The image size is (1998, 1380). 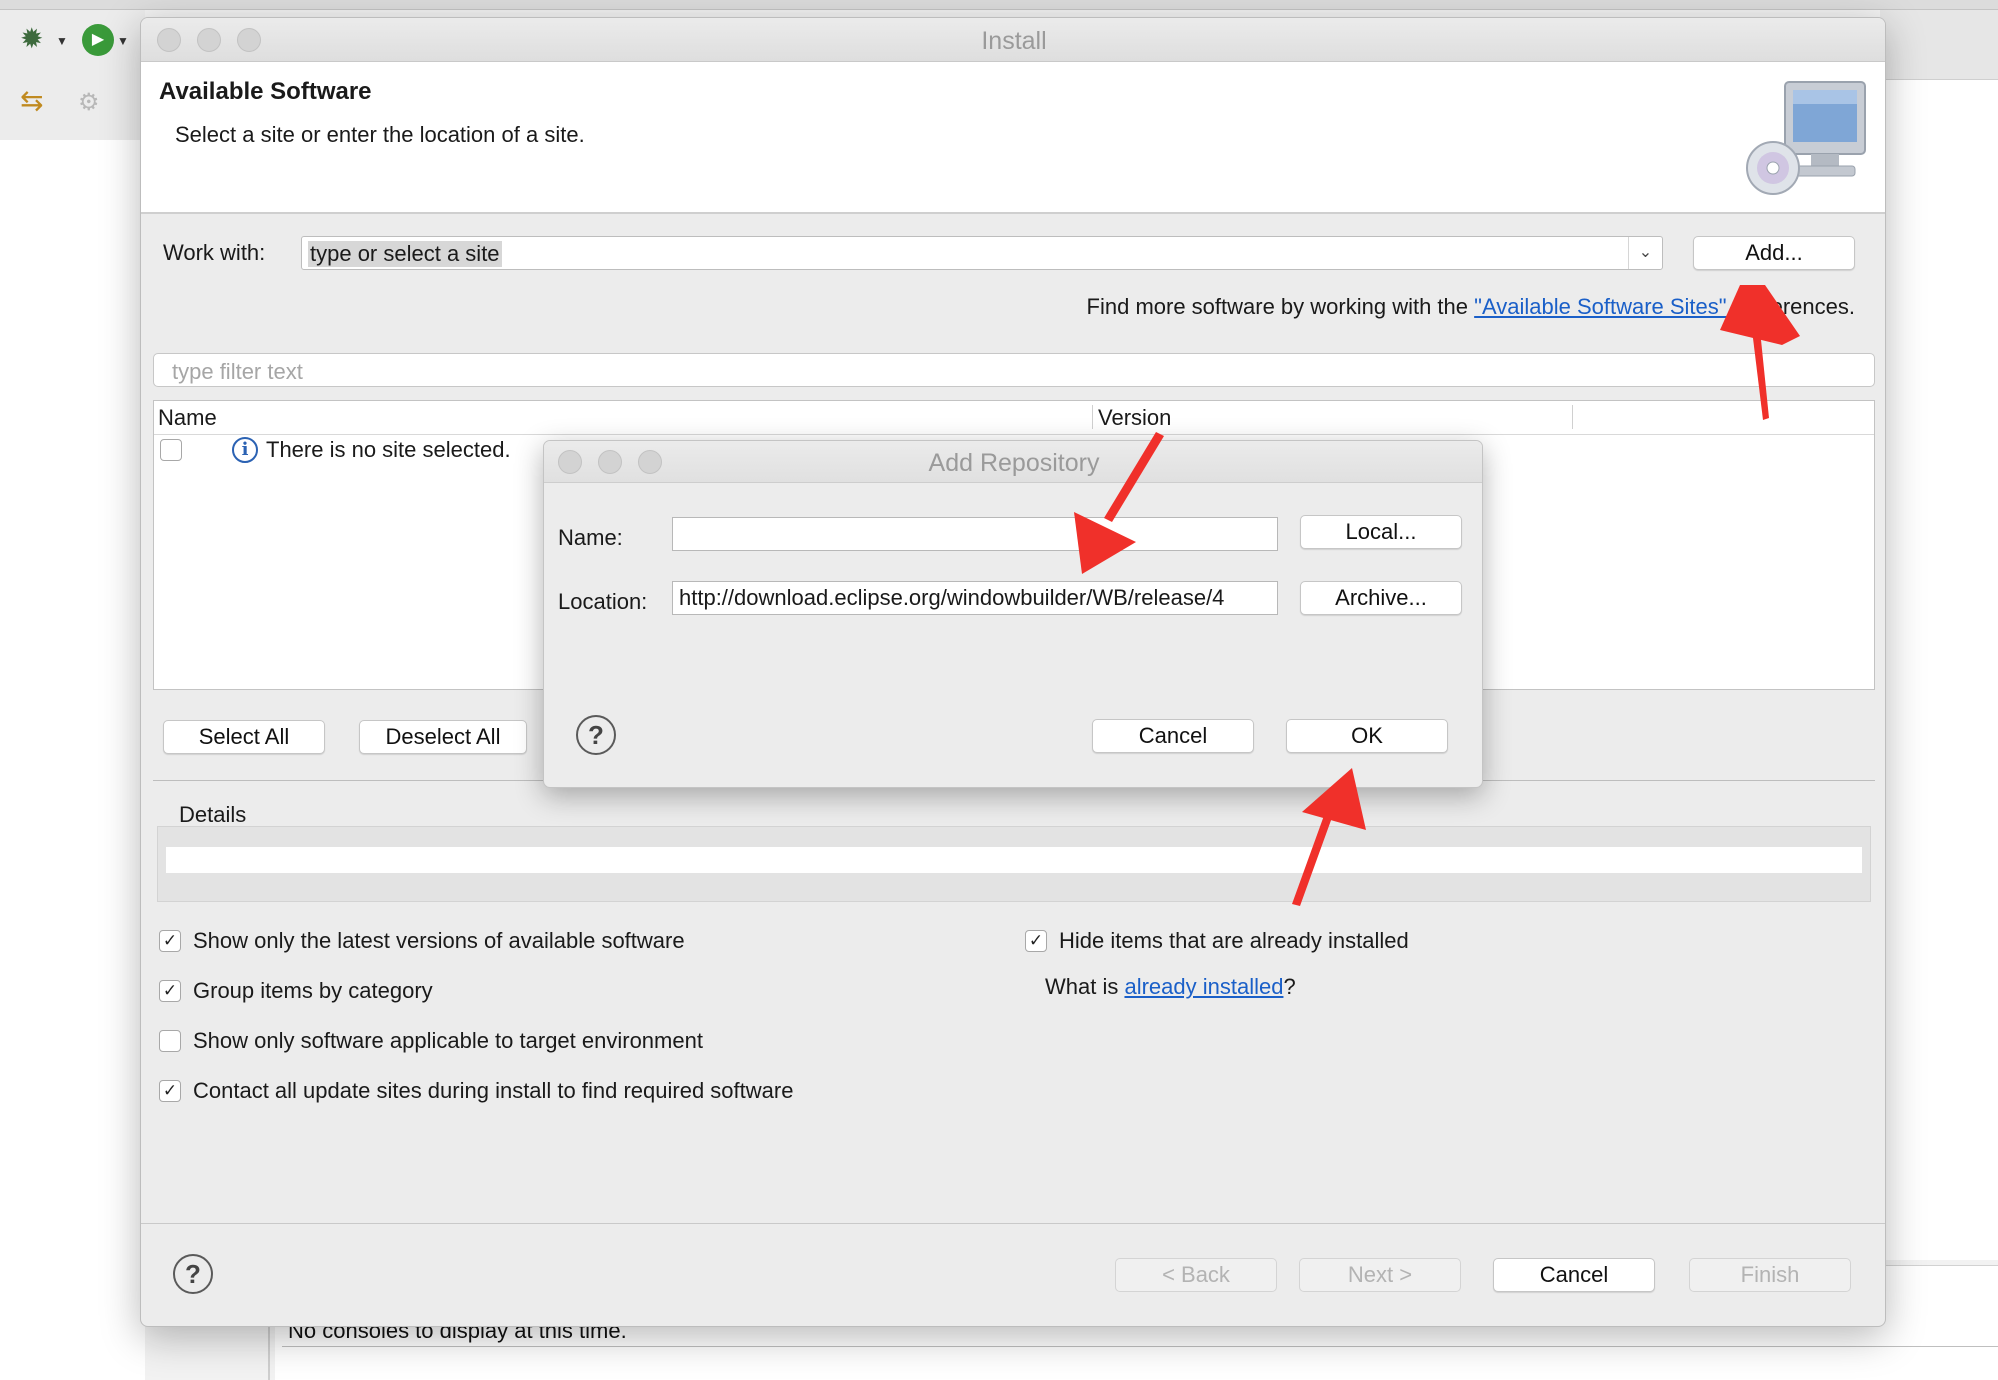 I want to click on details-panel, so click(x=1014, y=864).